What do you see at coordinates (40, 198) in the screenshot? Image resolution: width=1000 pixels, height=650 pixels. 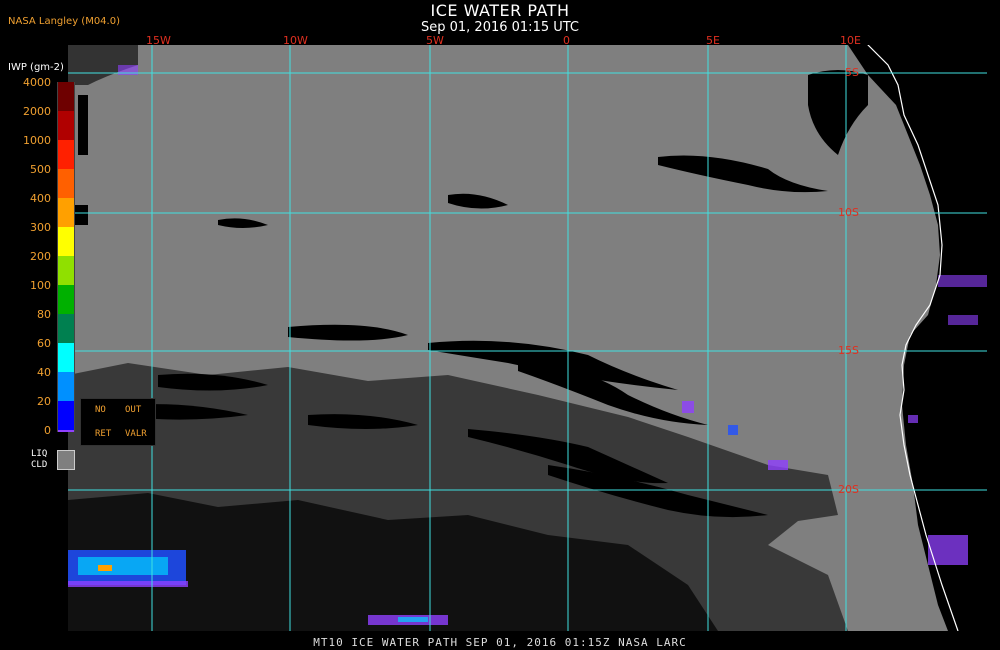 I see `legend-value-400: 400` at bounding box center [40, 198].